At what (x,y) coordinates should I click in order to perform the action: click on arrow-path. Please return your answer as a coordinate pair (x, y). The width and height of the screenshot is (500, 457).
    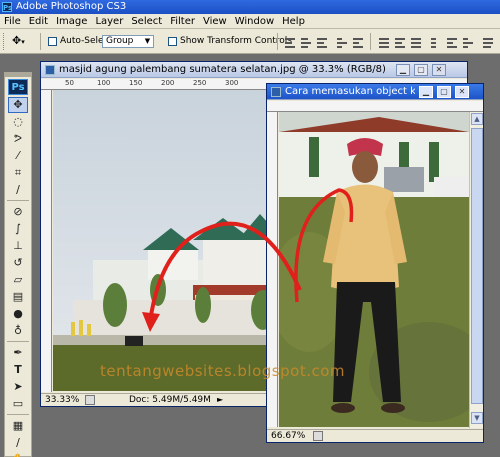
    Looking at the image, I should click on (225, 272).